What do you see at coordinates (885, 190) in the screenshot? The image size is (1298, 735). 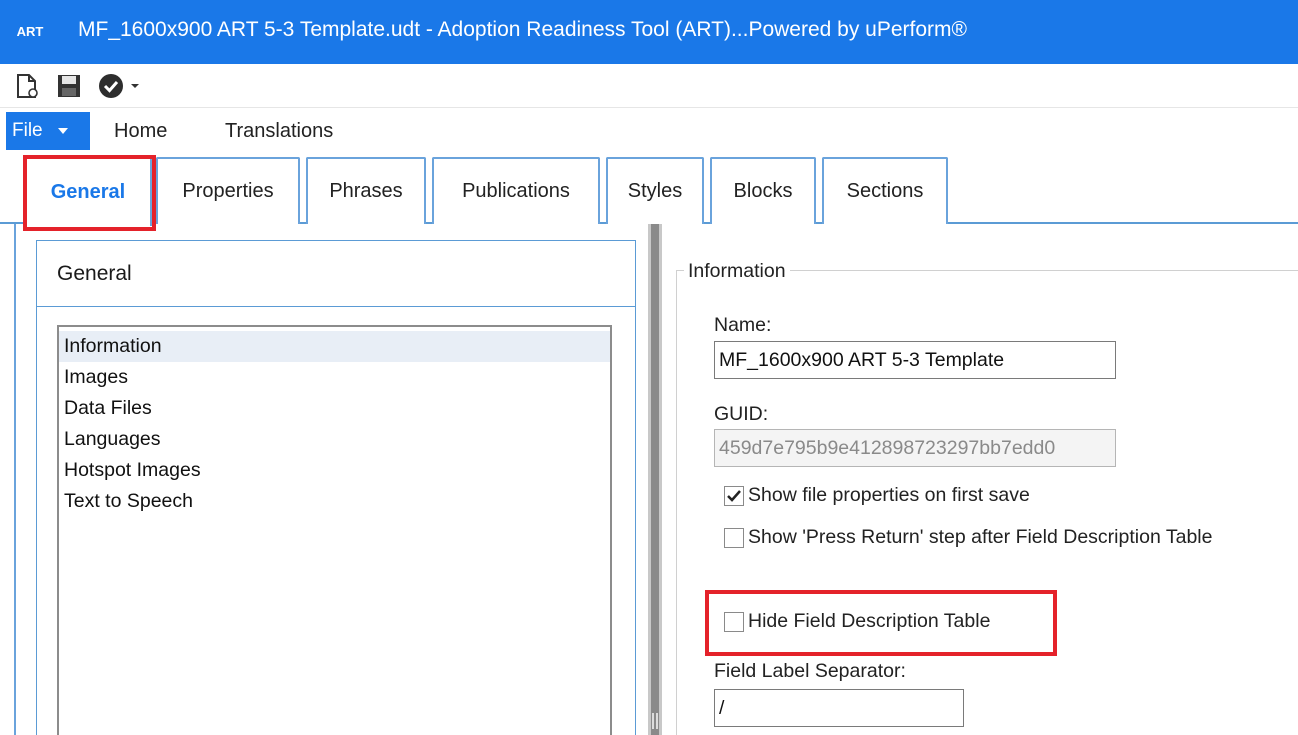 I see `tab-sections: Sections` at bounding box center [885, 190].